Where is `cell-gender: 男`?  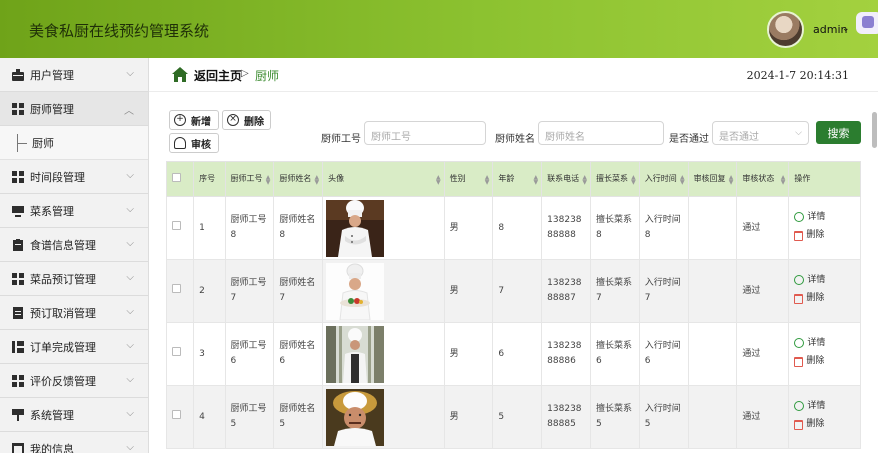 cell-gender: 男 is located at coordinates (468, 228).